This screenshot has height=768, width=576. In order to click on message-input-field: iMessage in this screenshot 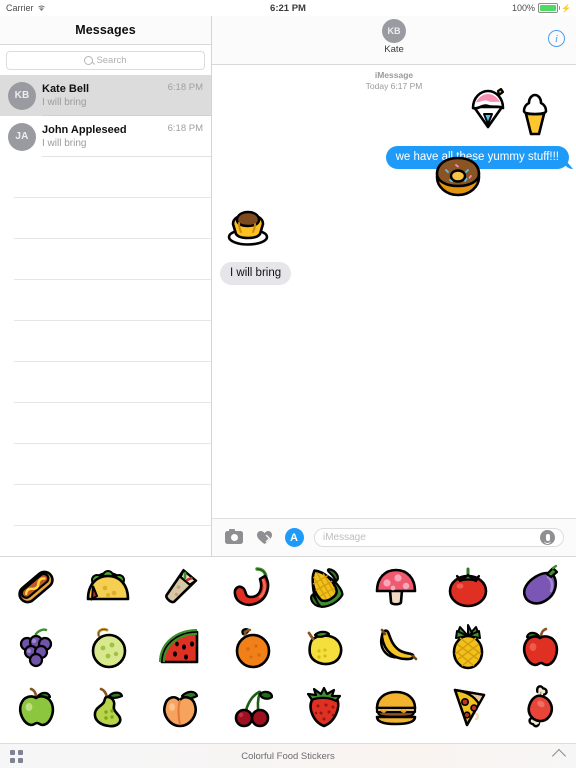, I will do `click(439, 537)`.